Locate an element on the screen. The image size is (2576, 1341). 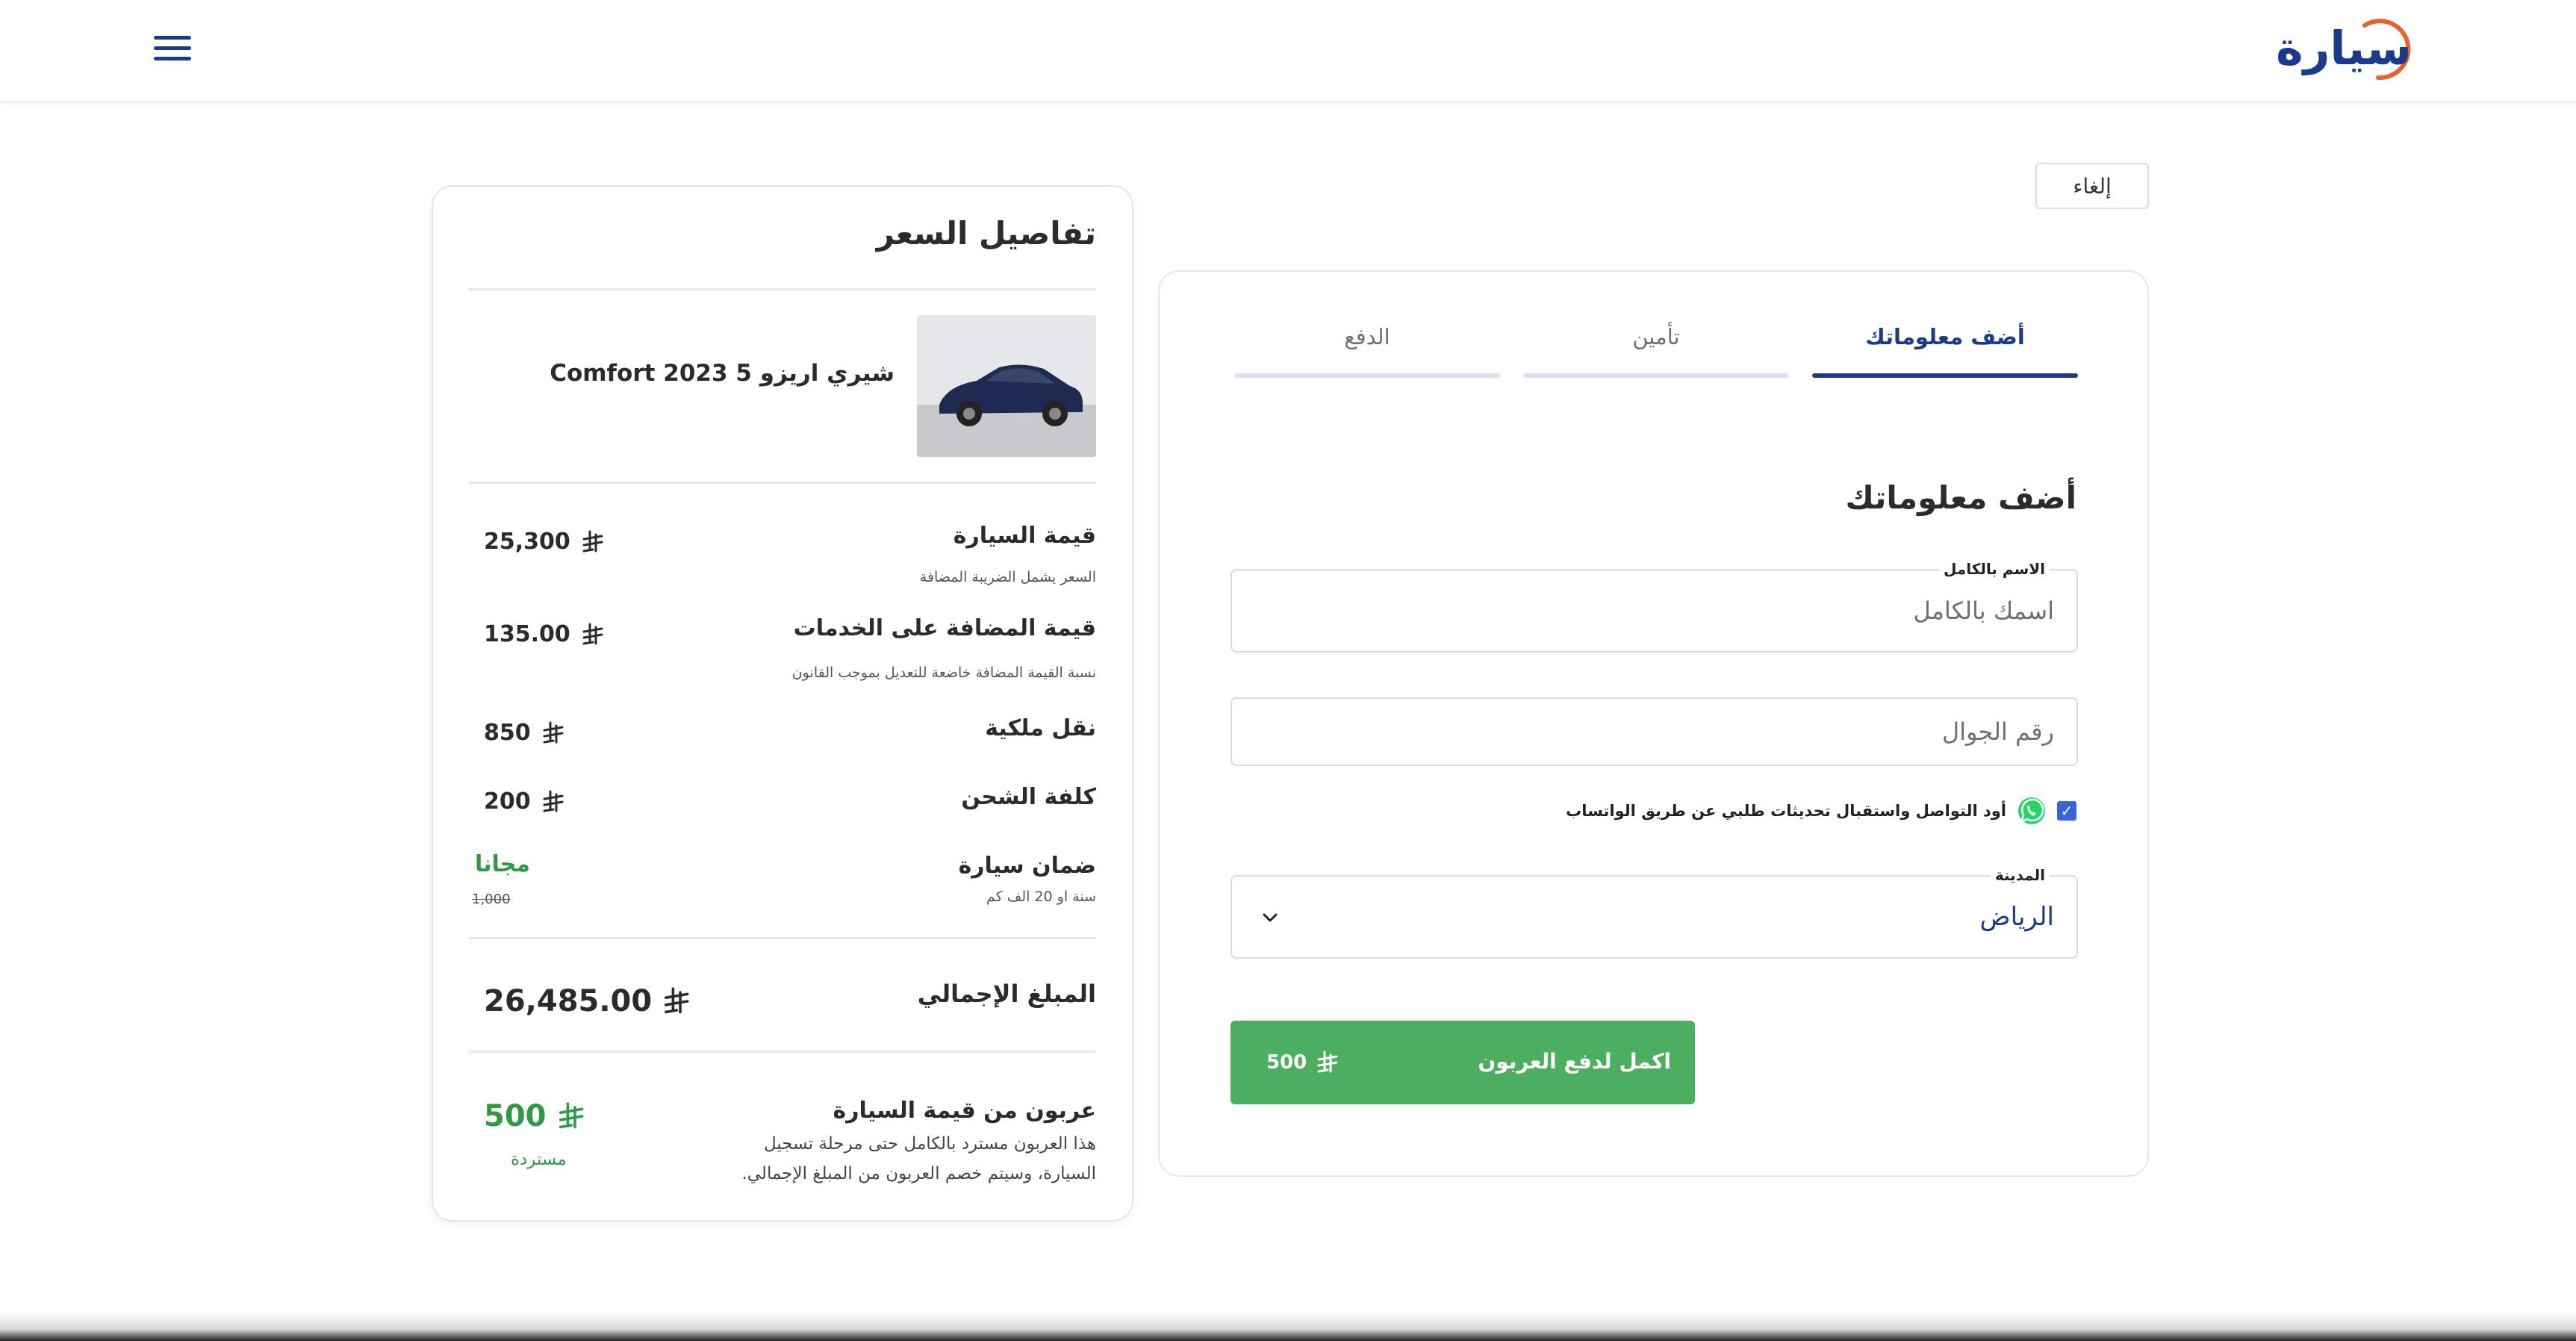
warranty-note: سنة او 20 الف كم is located at coordinates (1041, 897).